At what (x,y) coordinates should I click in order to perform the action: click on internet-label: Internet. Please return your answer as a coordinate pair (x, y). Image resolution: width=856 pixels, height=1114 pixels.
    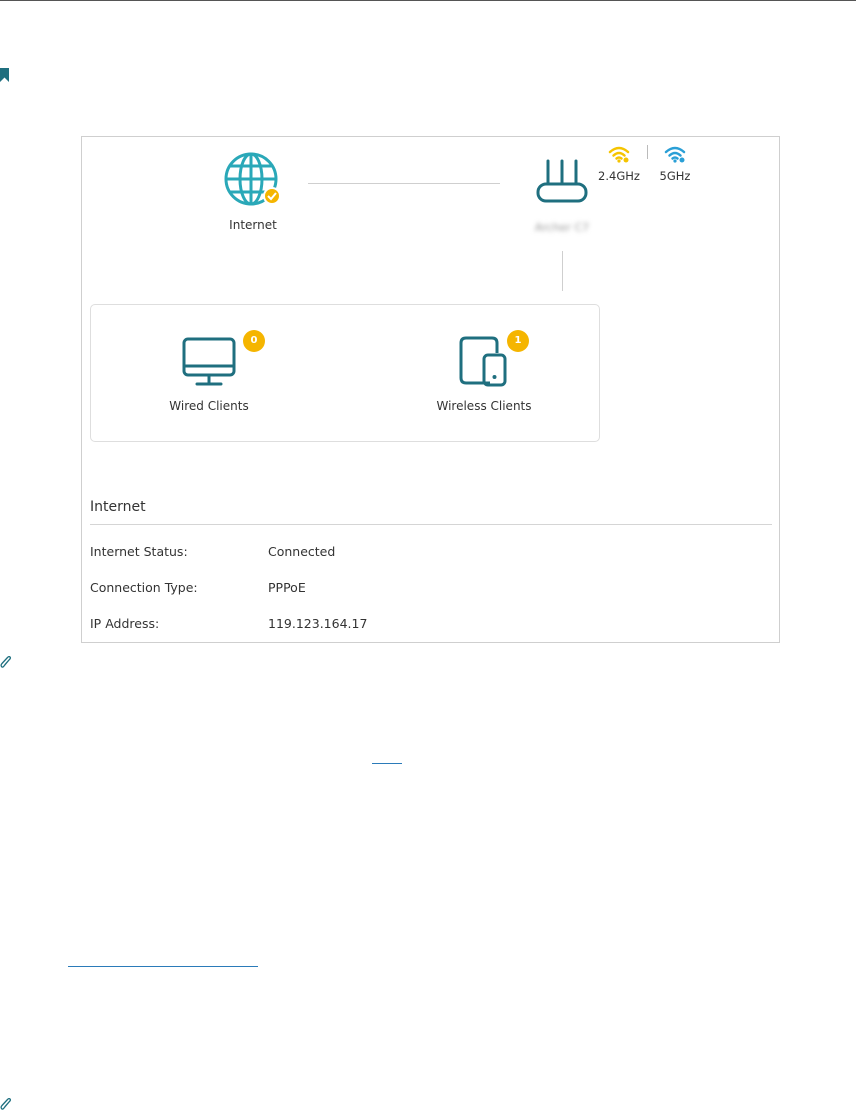
    Looking at the image, I should click on (253, 225).